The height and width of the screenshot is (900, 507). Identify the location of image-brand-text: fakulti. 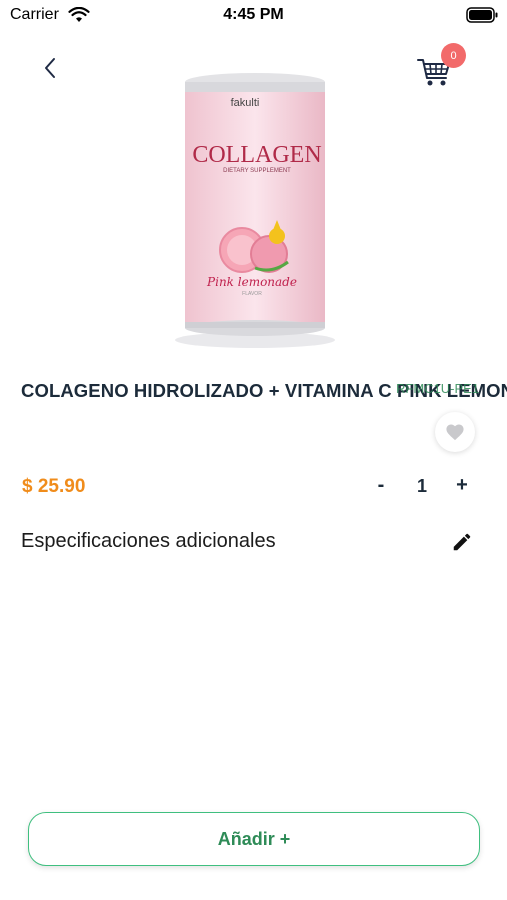
(245, 103).